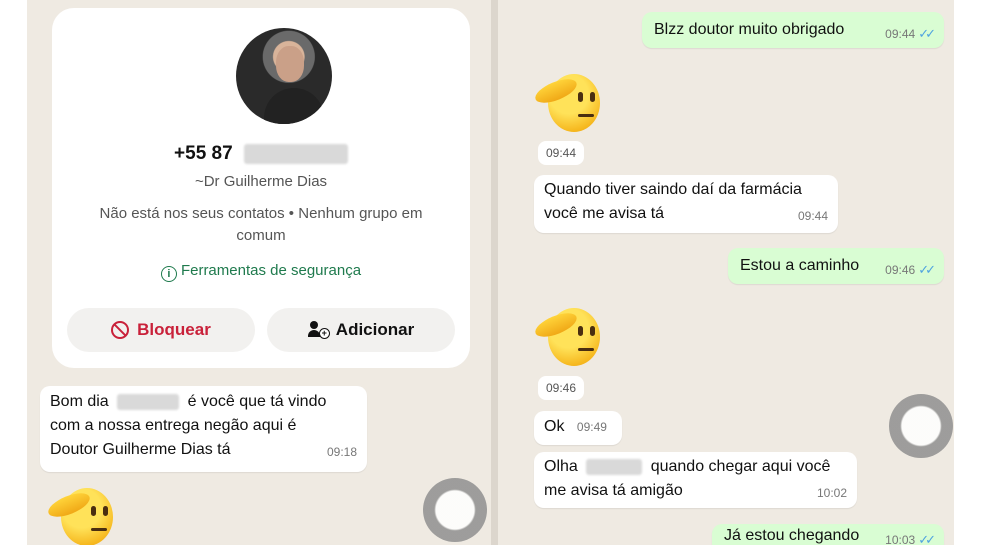 The image size is (984, 545). I want to click on message-text: me avisa tá amigão, so click(613, 490).